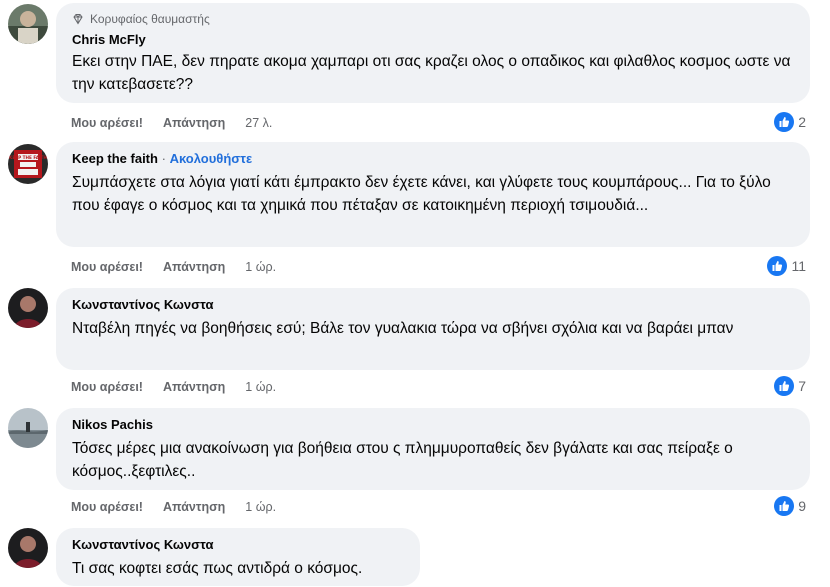 The width and height of the screenshot is (830, 587). I want to click on diamond-icon, so click(78, 19).